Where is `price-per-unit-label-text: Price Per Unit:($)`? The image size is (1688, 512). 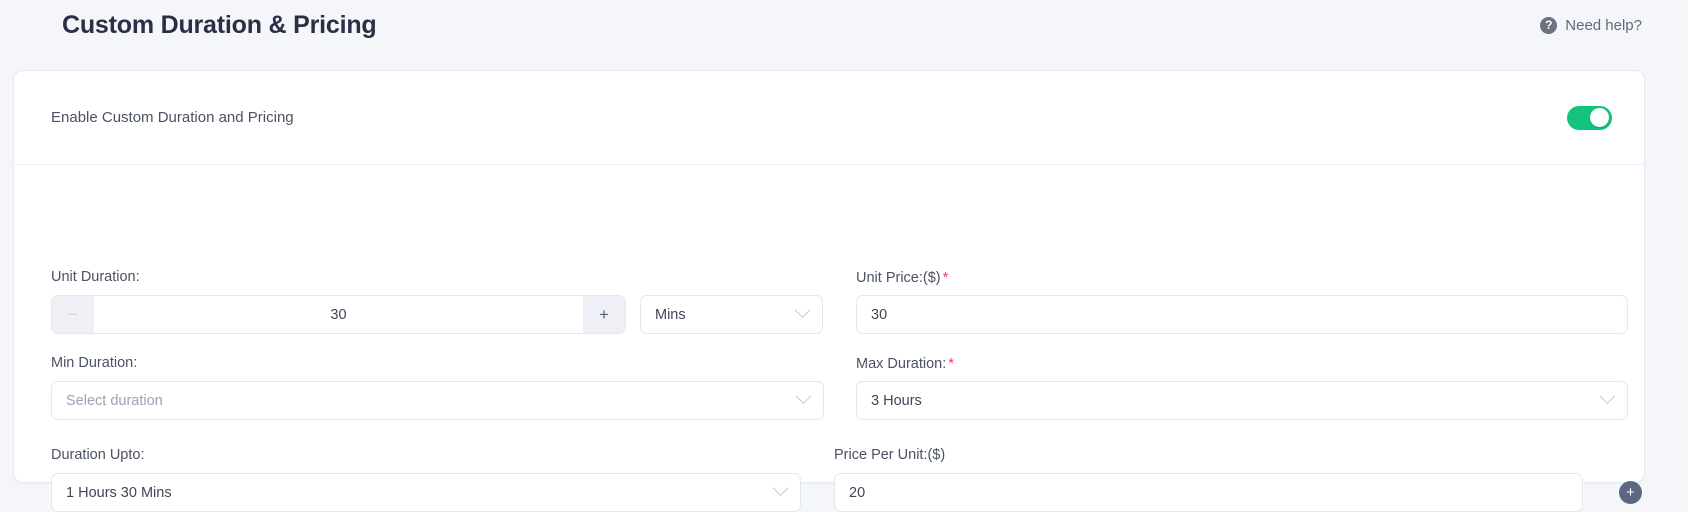
price-per-unit-label-text: Price Per Unit:($) is located at coordinates (890, 455).